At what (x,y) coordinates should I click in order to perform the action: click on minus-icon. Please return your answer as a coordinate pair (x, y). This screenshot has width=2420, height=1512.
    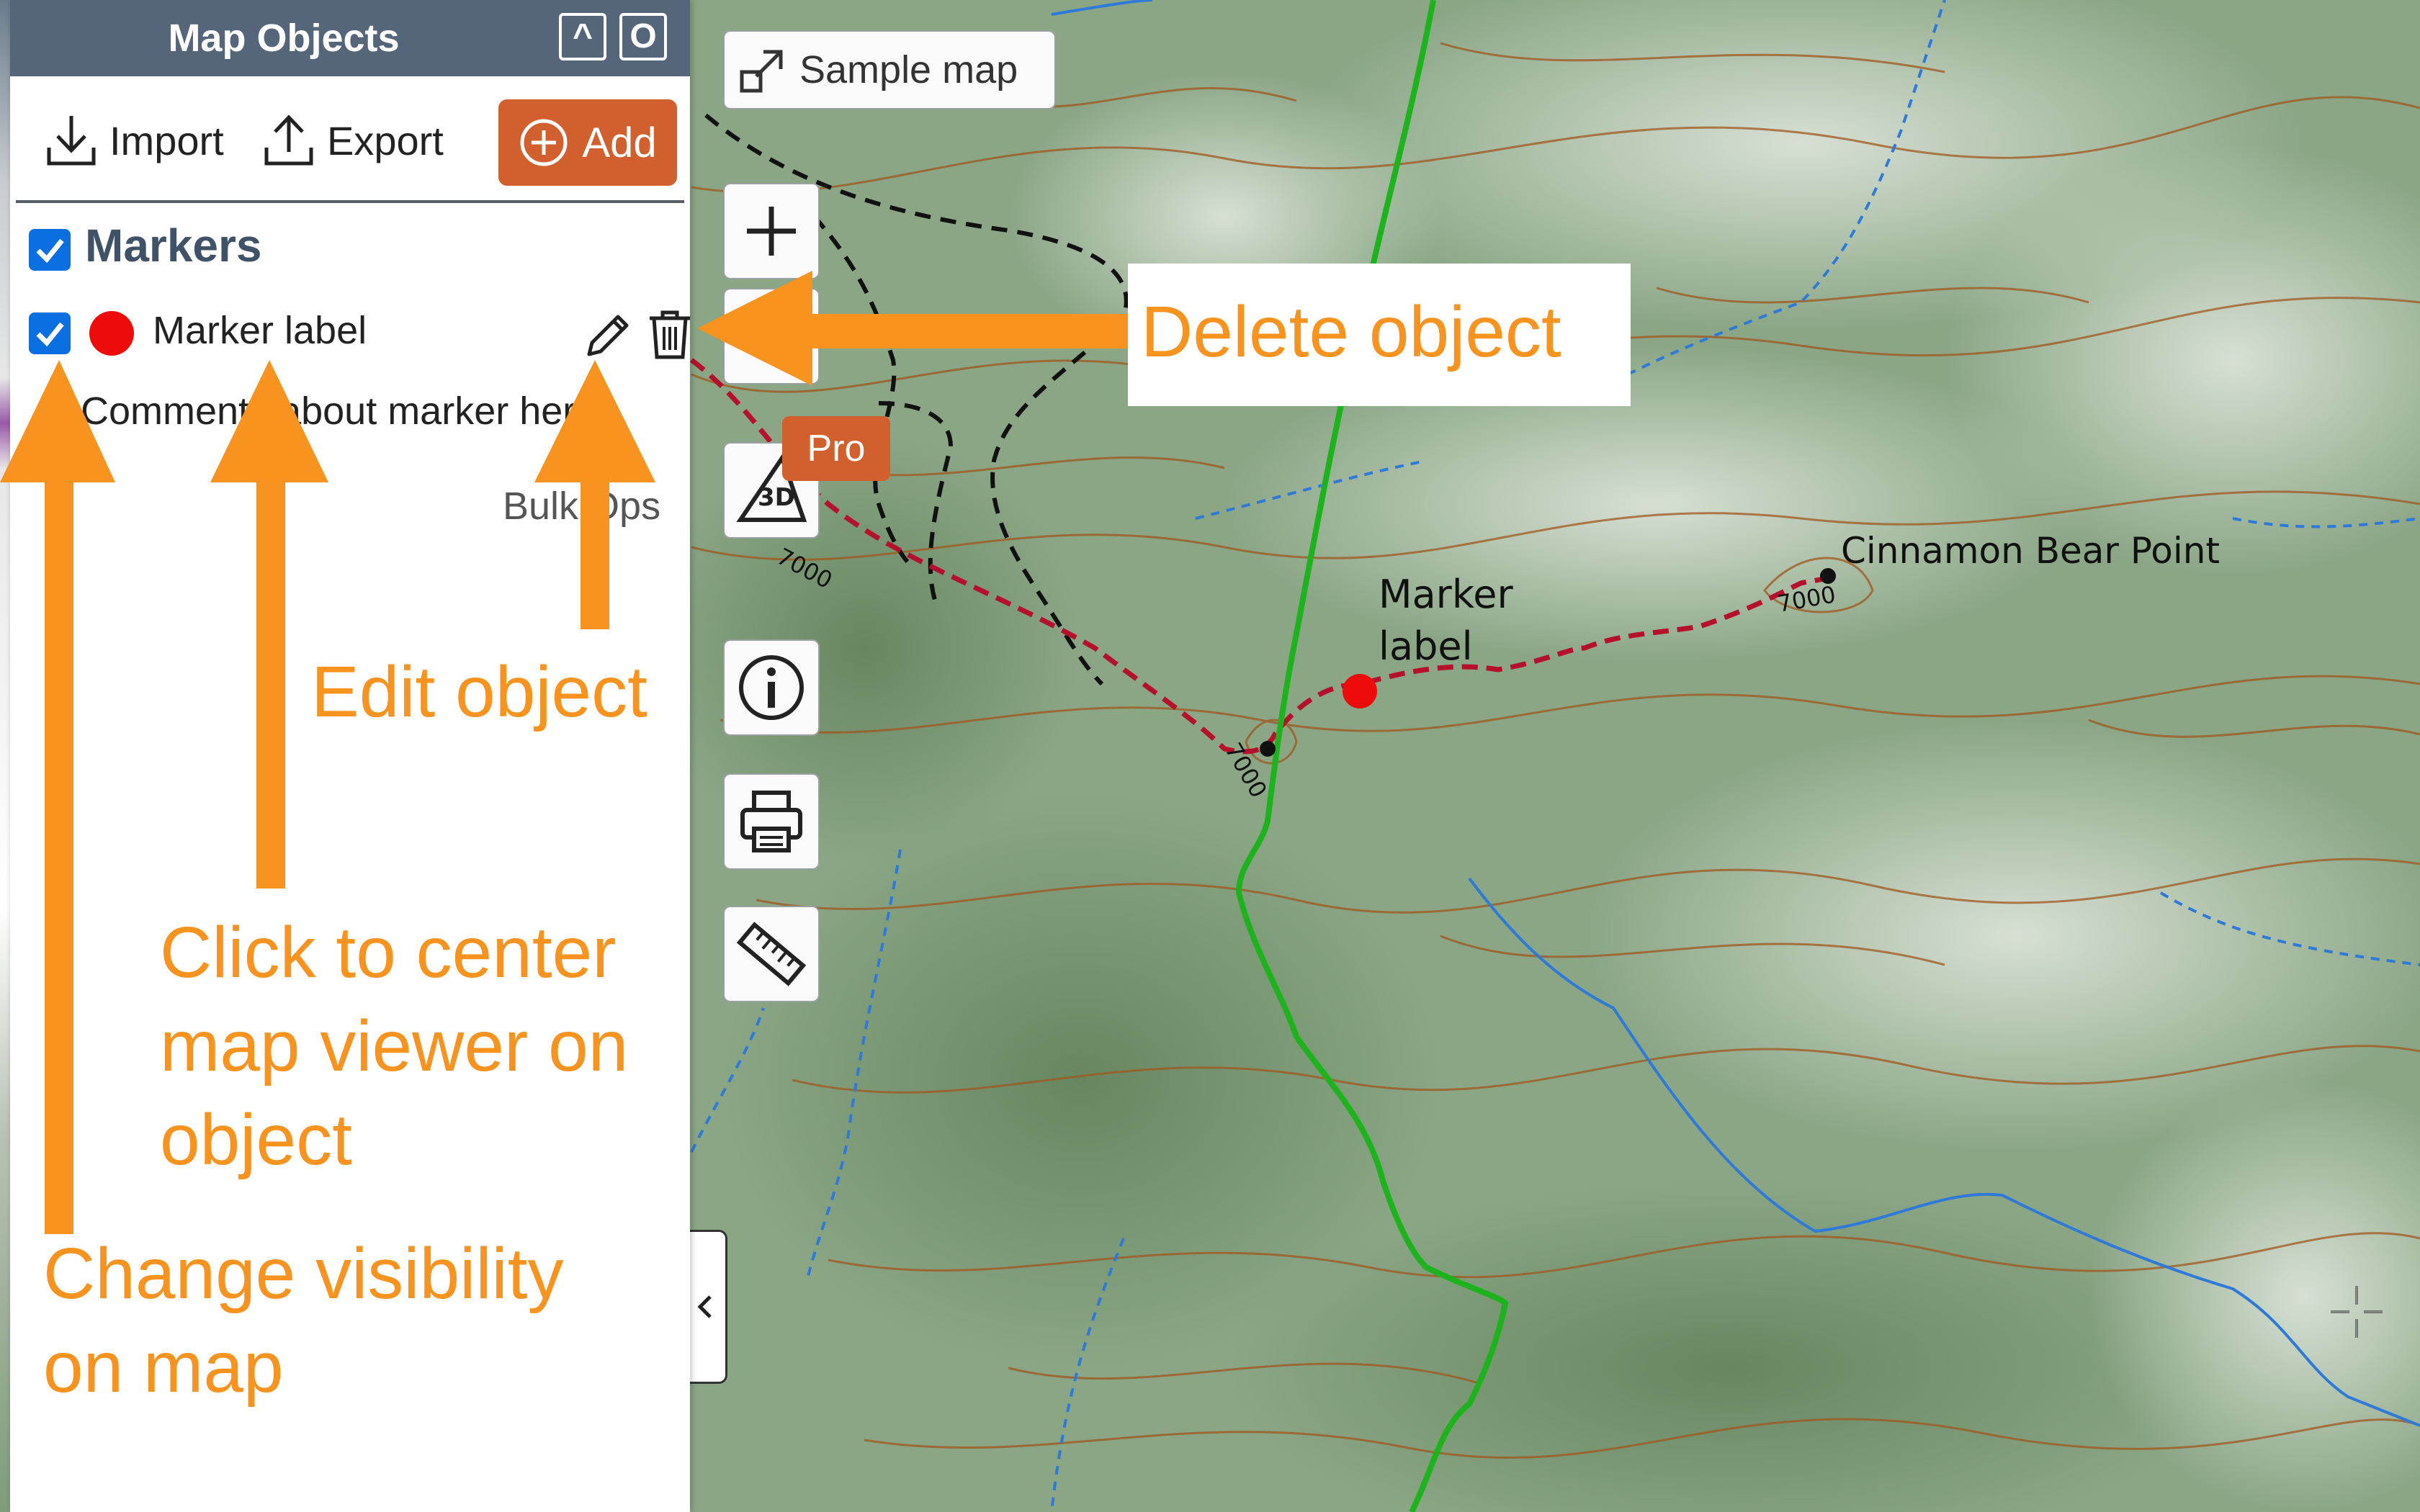
    Looking at the image, I should click on (772, 336).